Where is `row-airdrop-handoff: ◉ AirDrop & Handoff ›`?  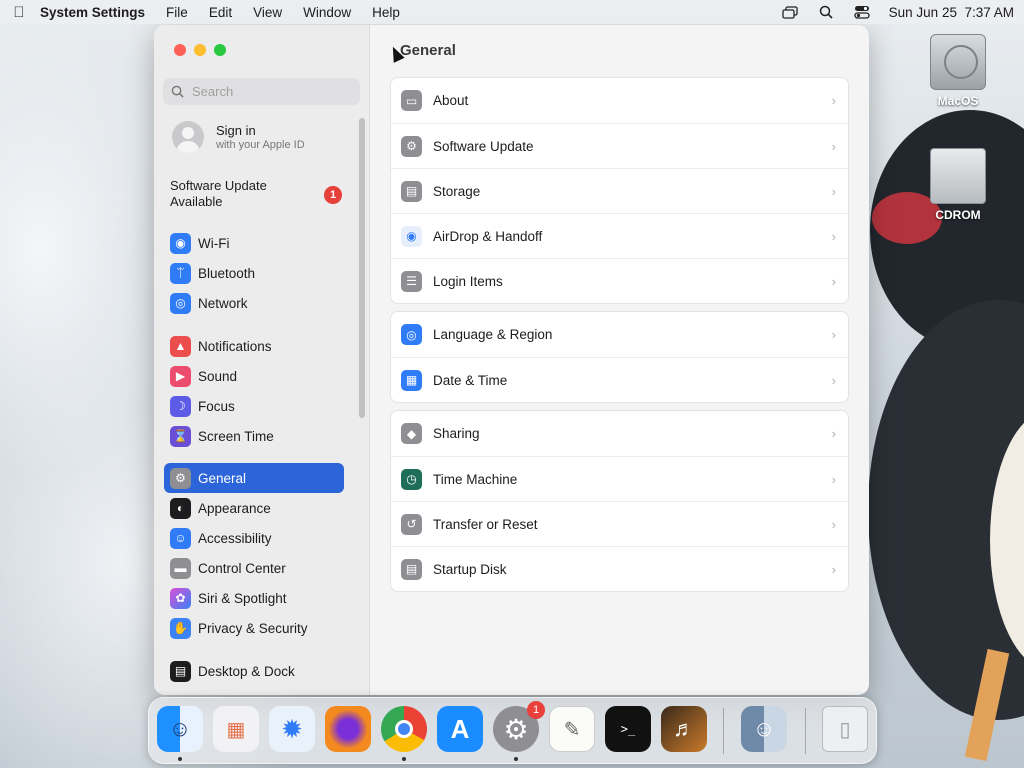
row-airdrop-handoff: ◉ AirDrop & Handoff › is located at coordinates (619, 235).